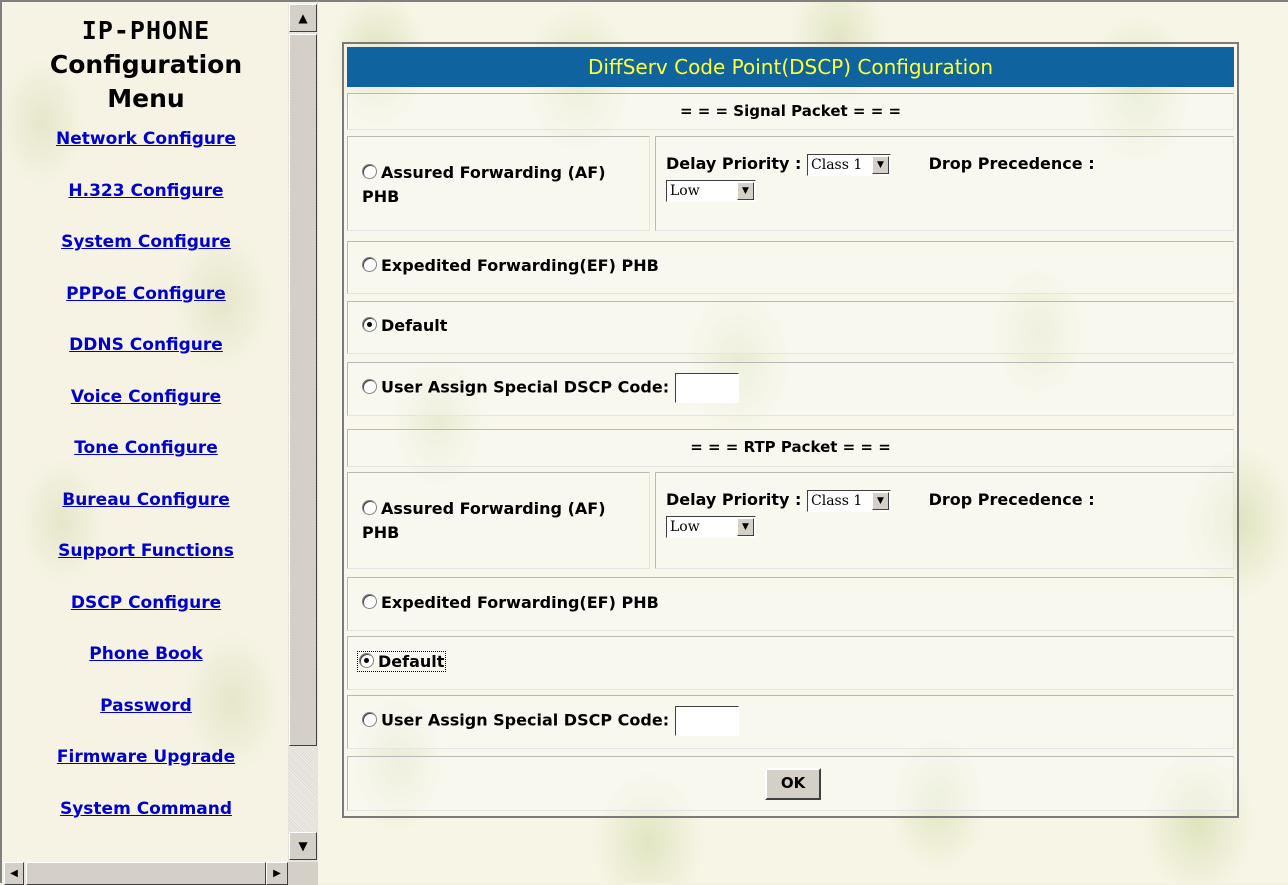 The image size is (1288, 885). I want to click on rtp-section-label: = = = RTP Packet = = =, so click(790, 448).